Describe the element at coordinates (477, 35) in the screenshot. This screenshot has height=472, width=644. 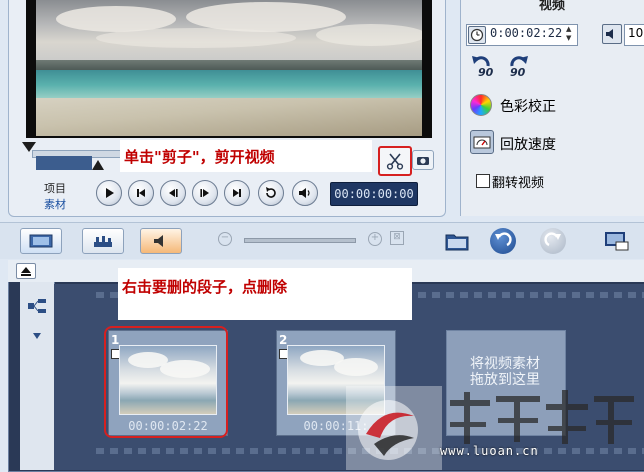
I see `clock-icon` at that location.